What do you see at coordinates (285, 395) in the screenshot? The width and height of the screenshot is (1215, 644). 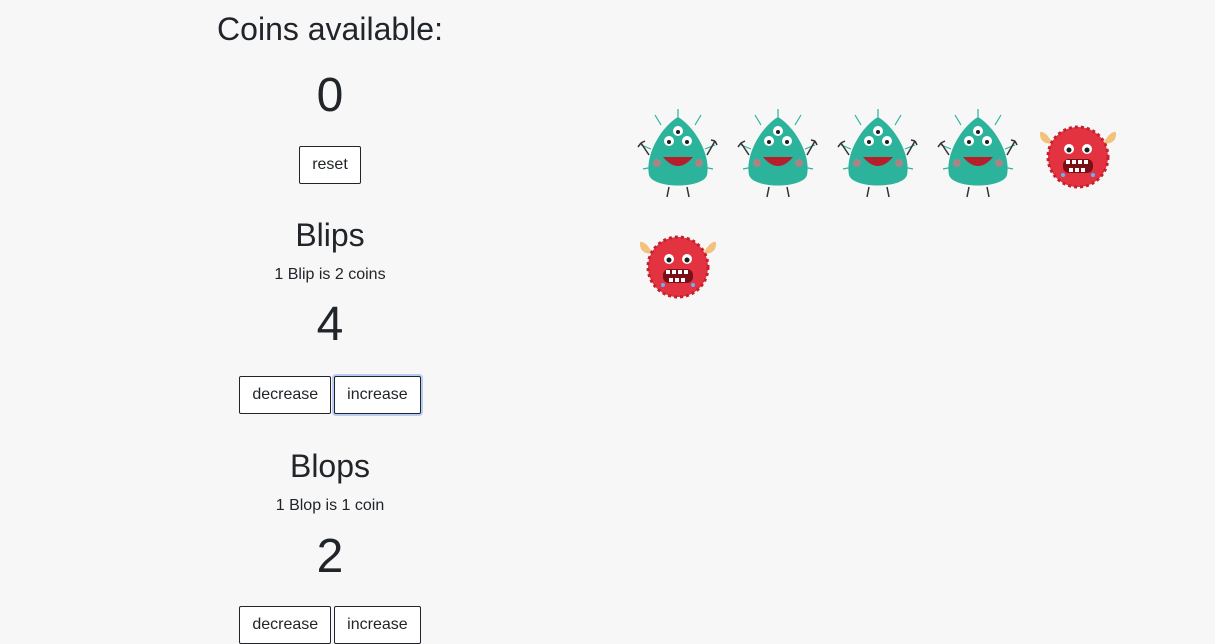 I see `blips-decrease-button: decrease` at bounding box center [285, 395].